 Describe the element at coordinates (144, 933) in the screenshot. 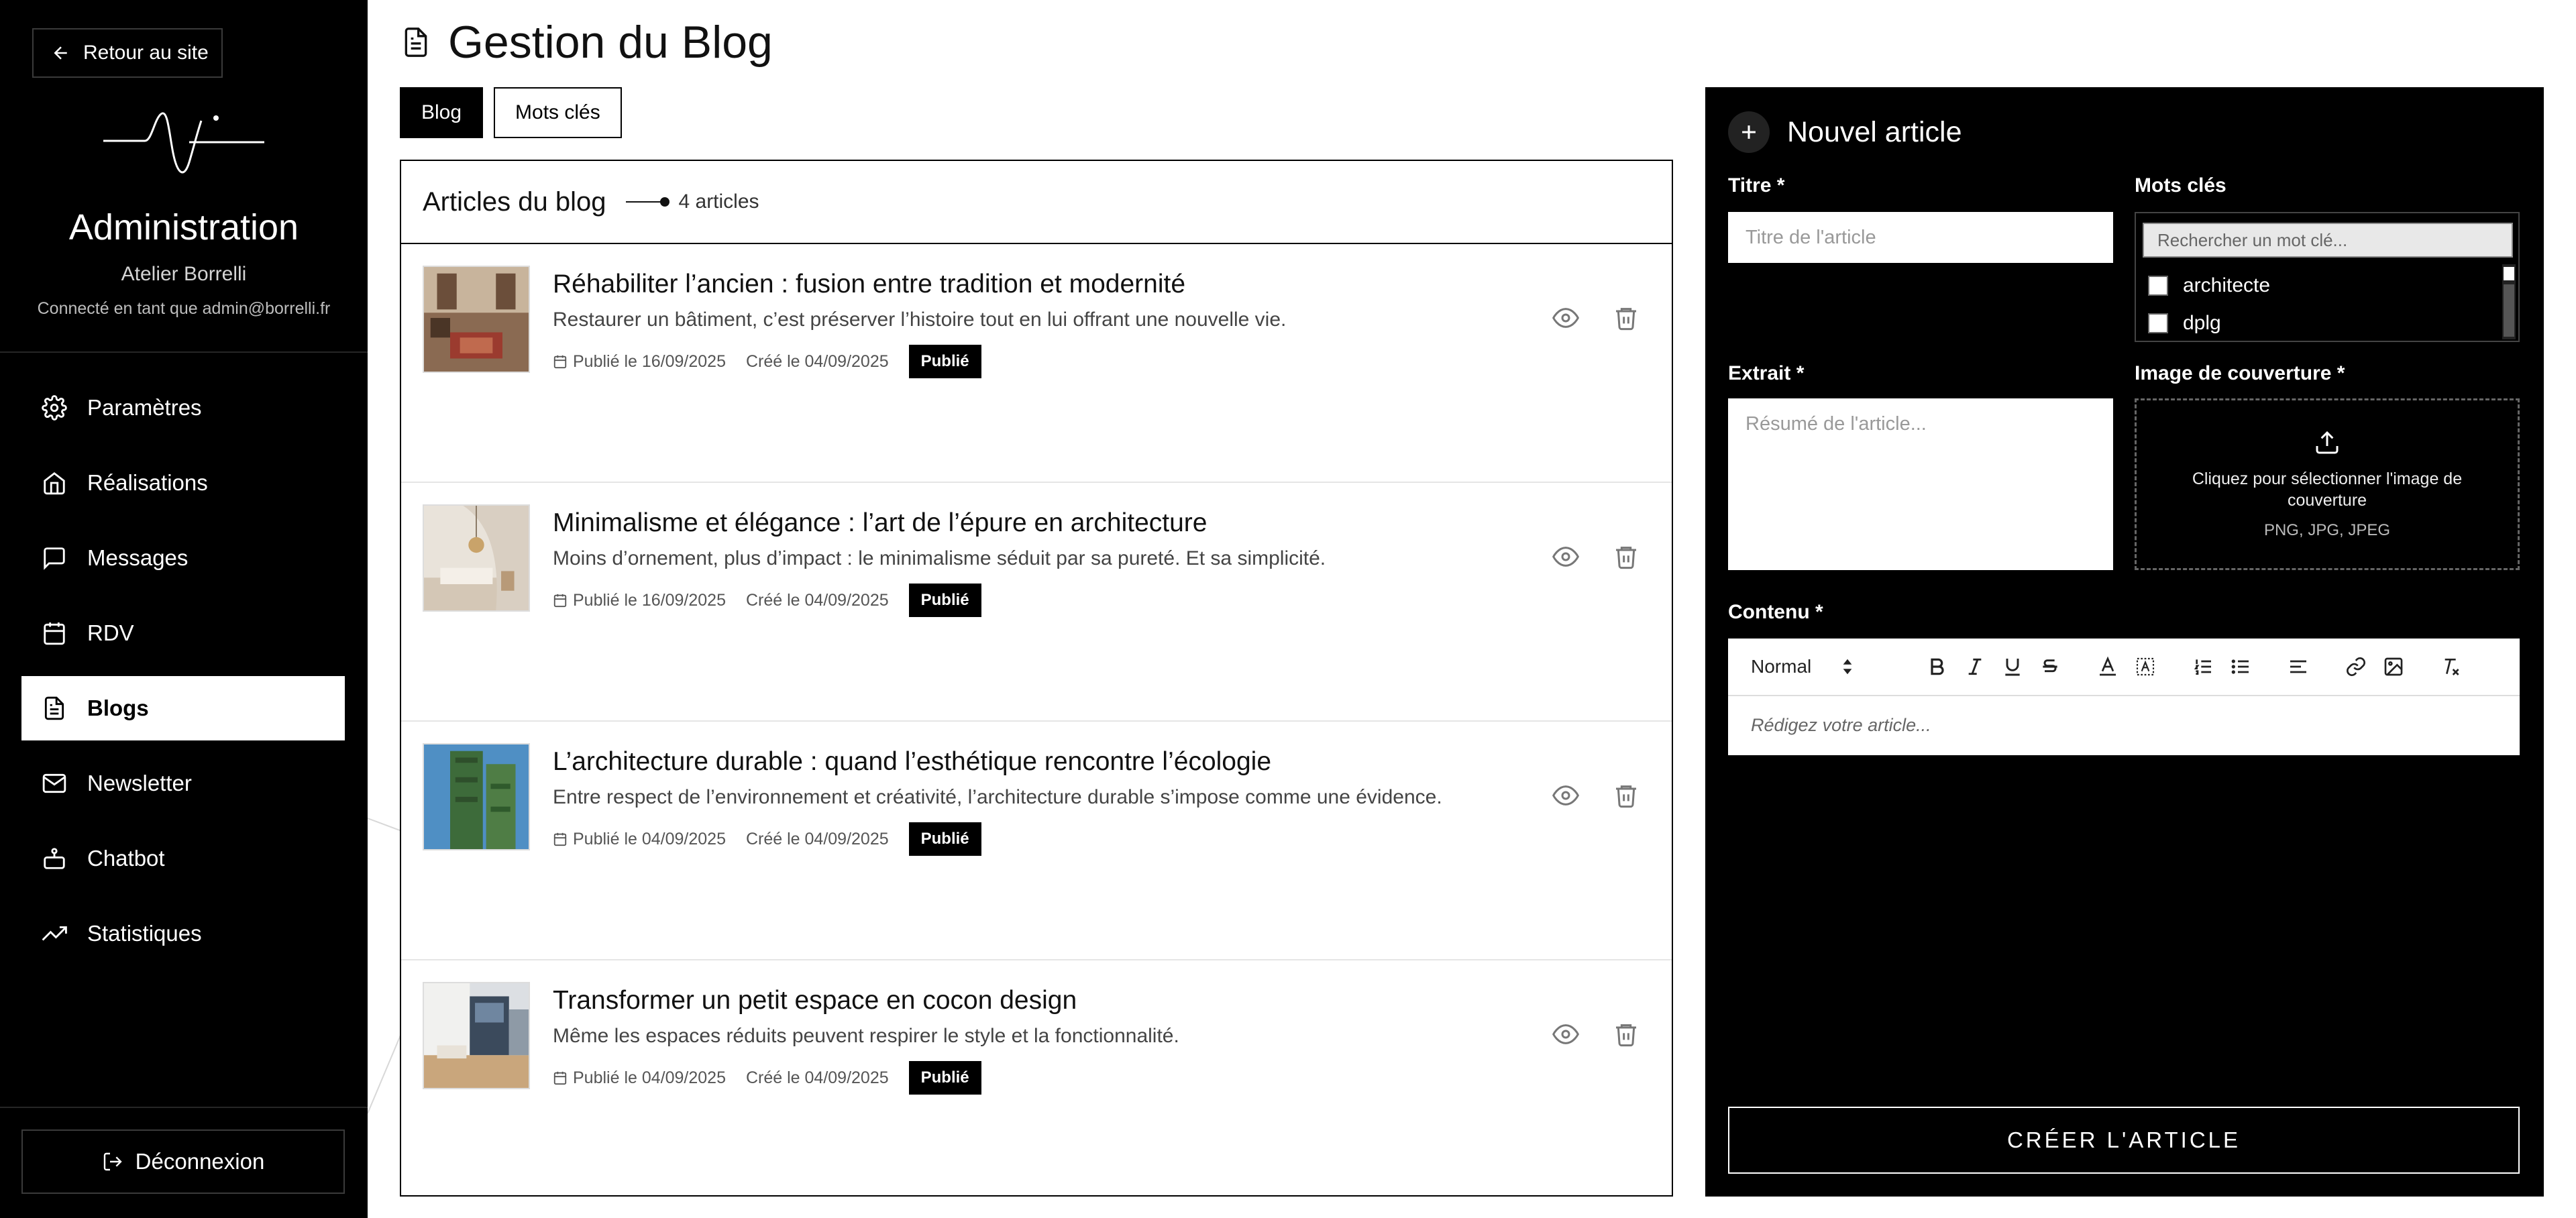

I see `sidebar-item-label: Statistiques` at that location.